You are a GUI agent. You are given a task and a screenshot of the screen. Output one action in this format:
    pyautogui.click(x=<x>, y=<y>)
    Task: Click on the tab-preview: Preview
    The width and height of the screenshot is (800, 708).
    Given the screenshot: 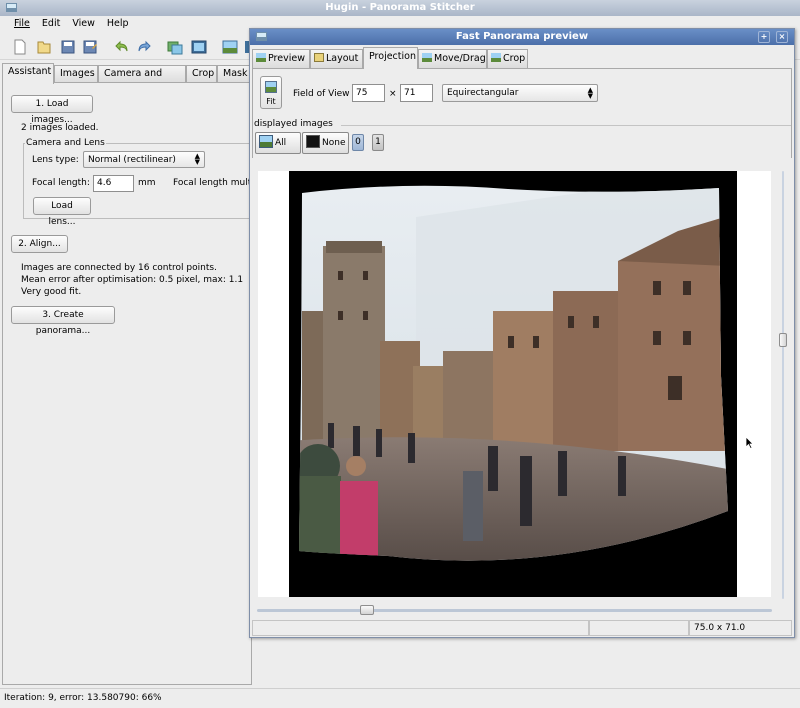 What is the action you would take?
    pyautogui.click(x=281, y=58)
    